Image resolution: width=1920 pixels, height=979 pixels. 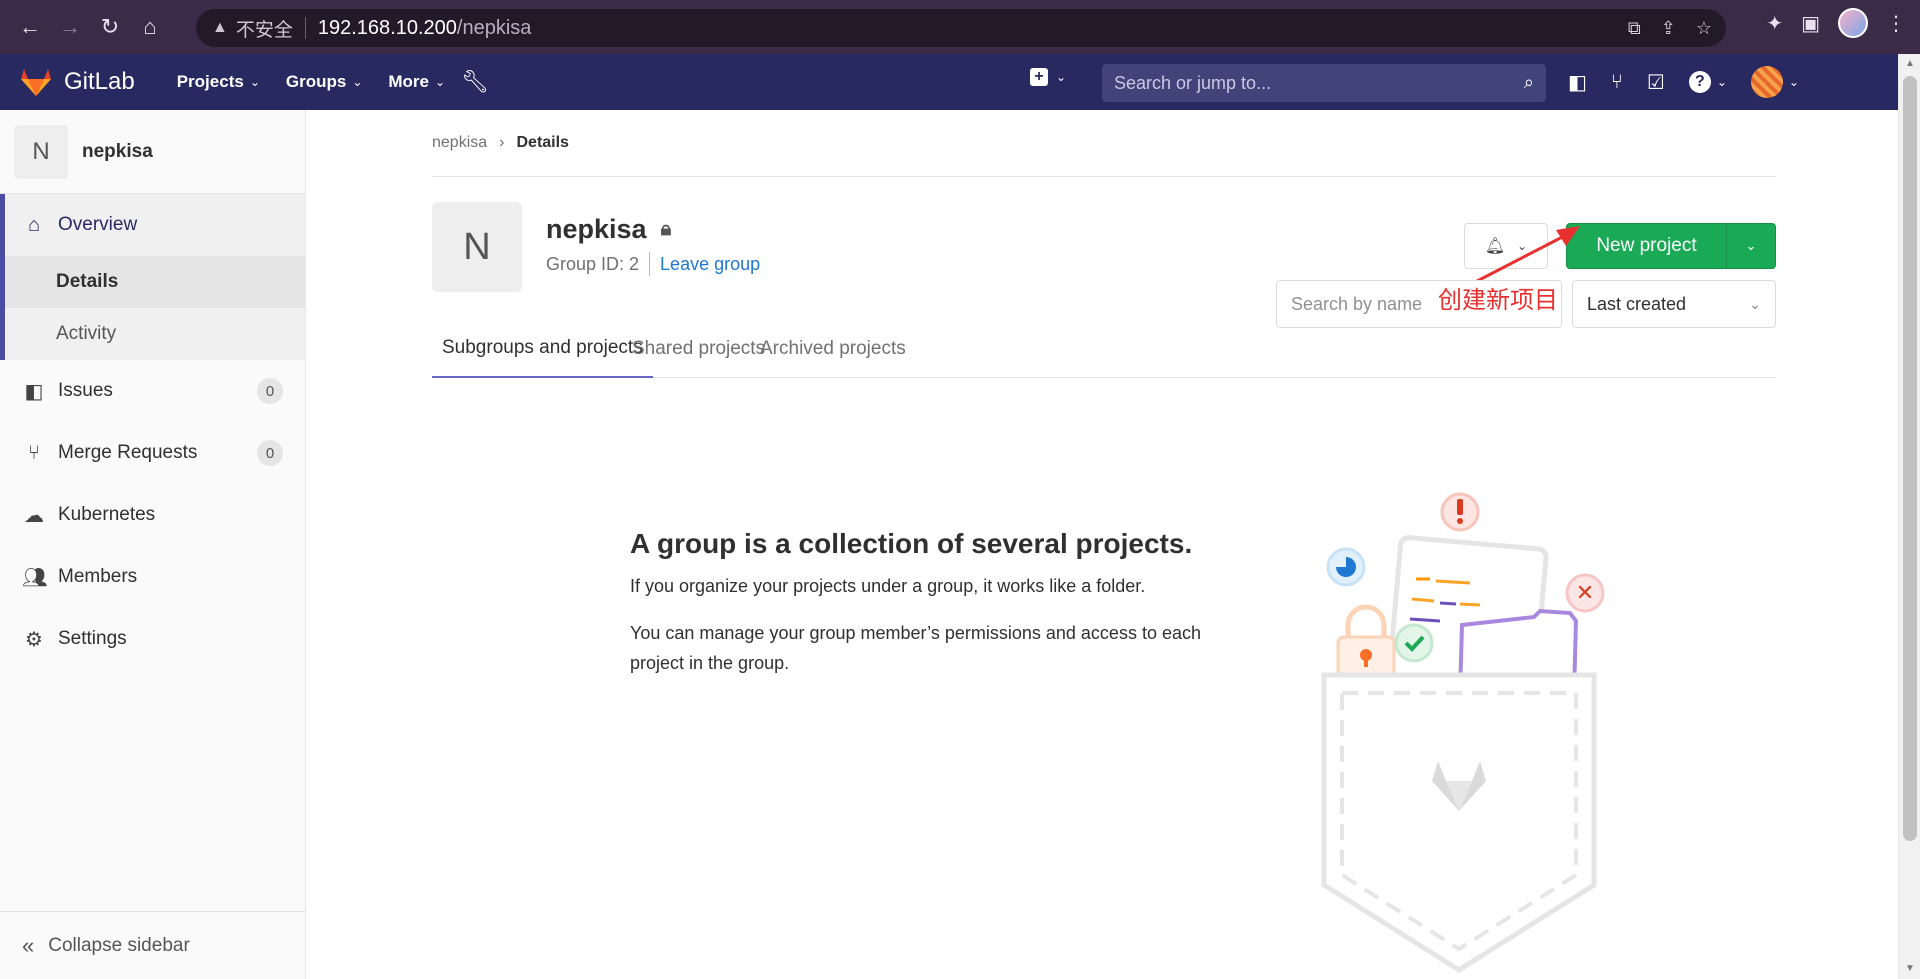 I want to click on group-avatar-large: N, so click(x=477, y=247).